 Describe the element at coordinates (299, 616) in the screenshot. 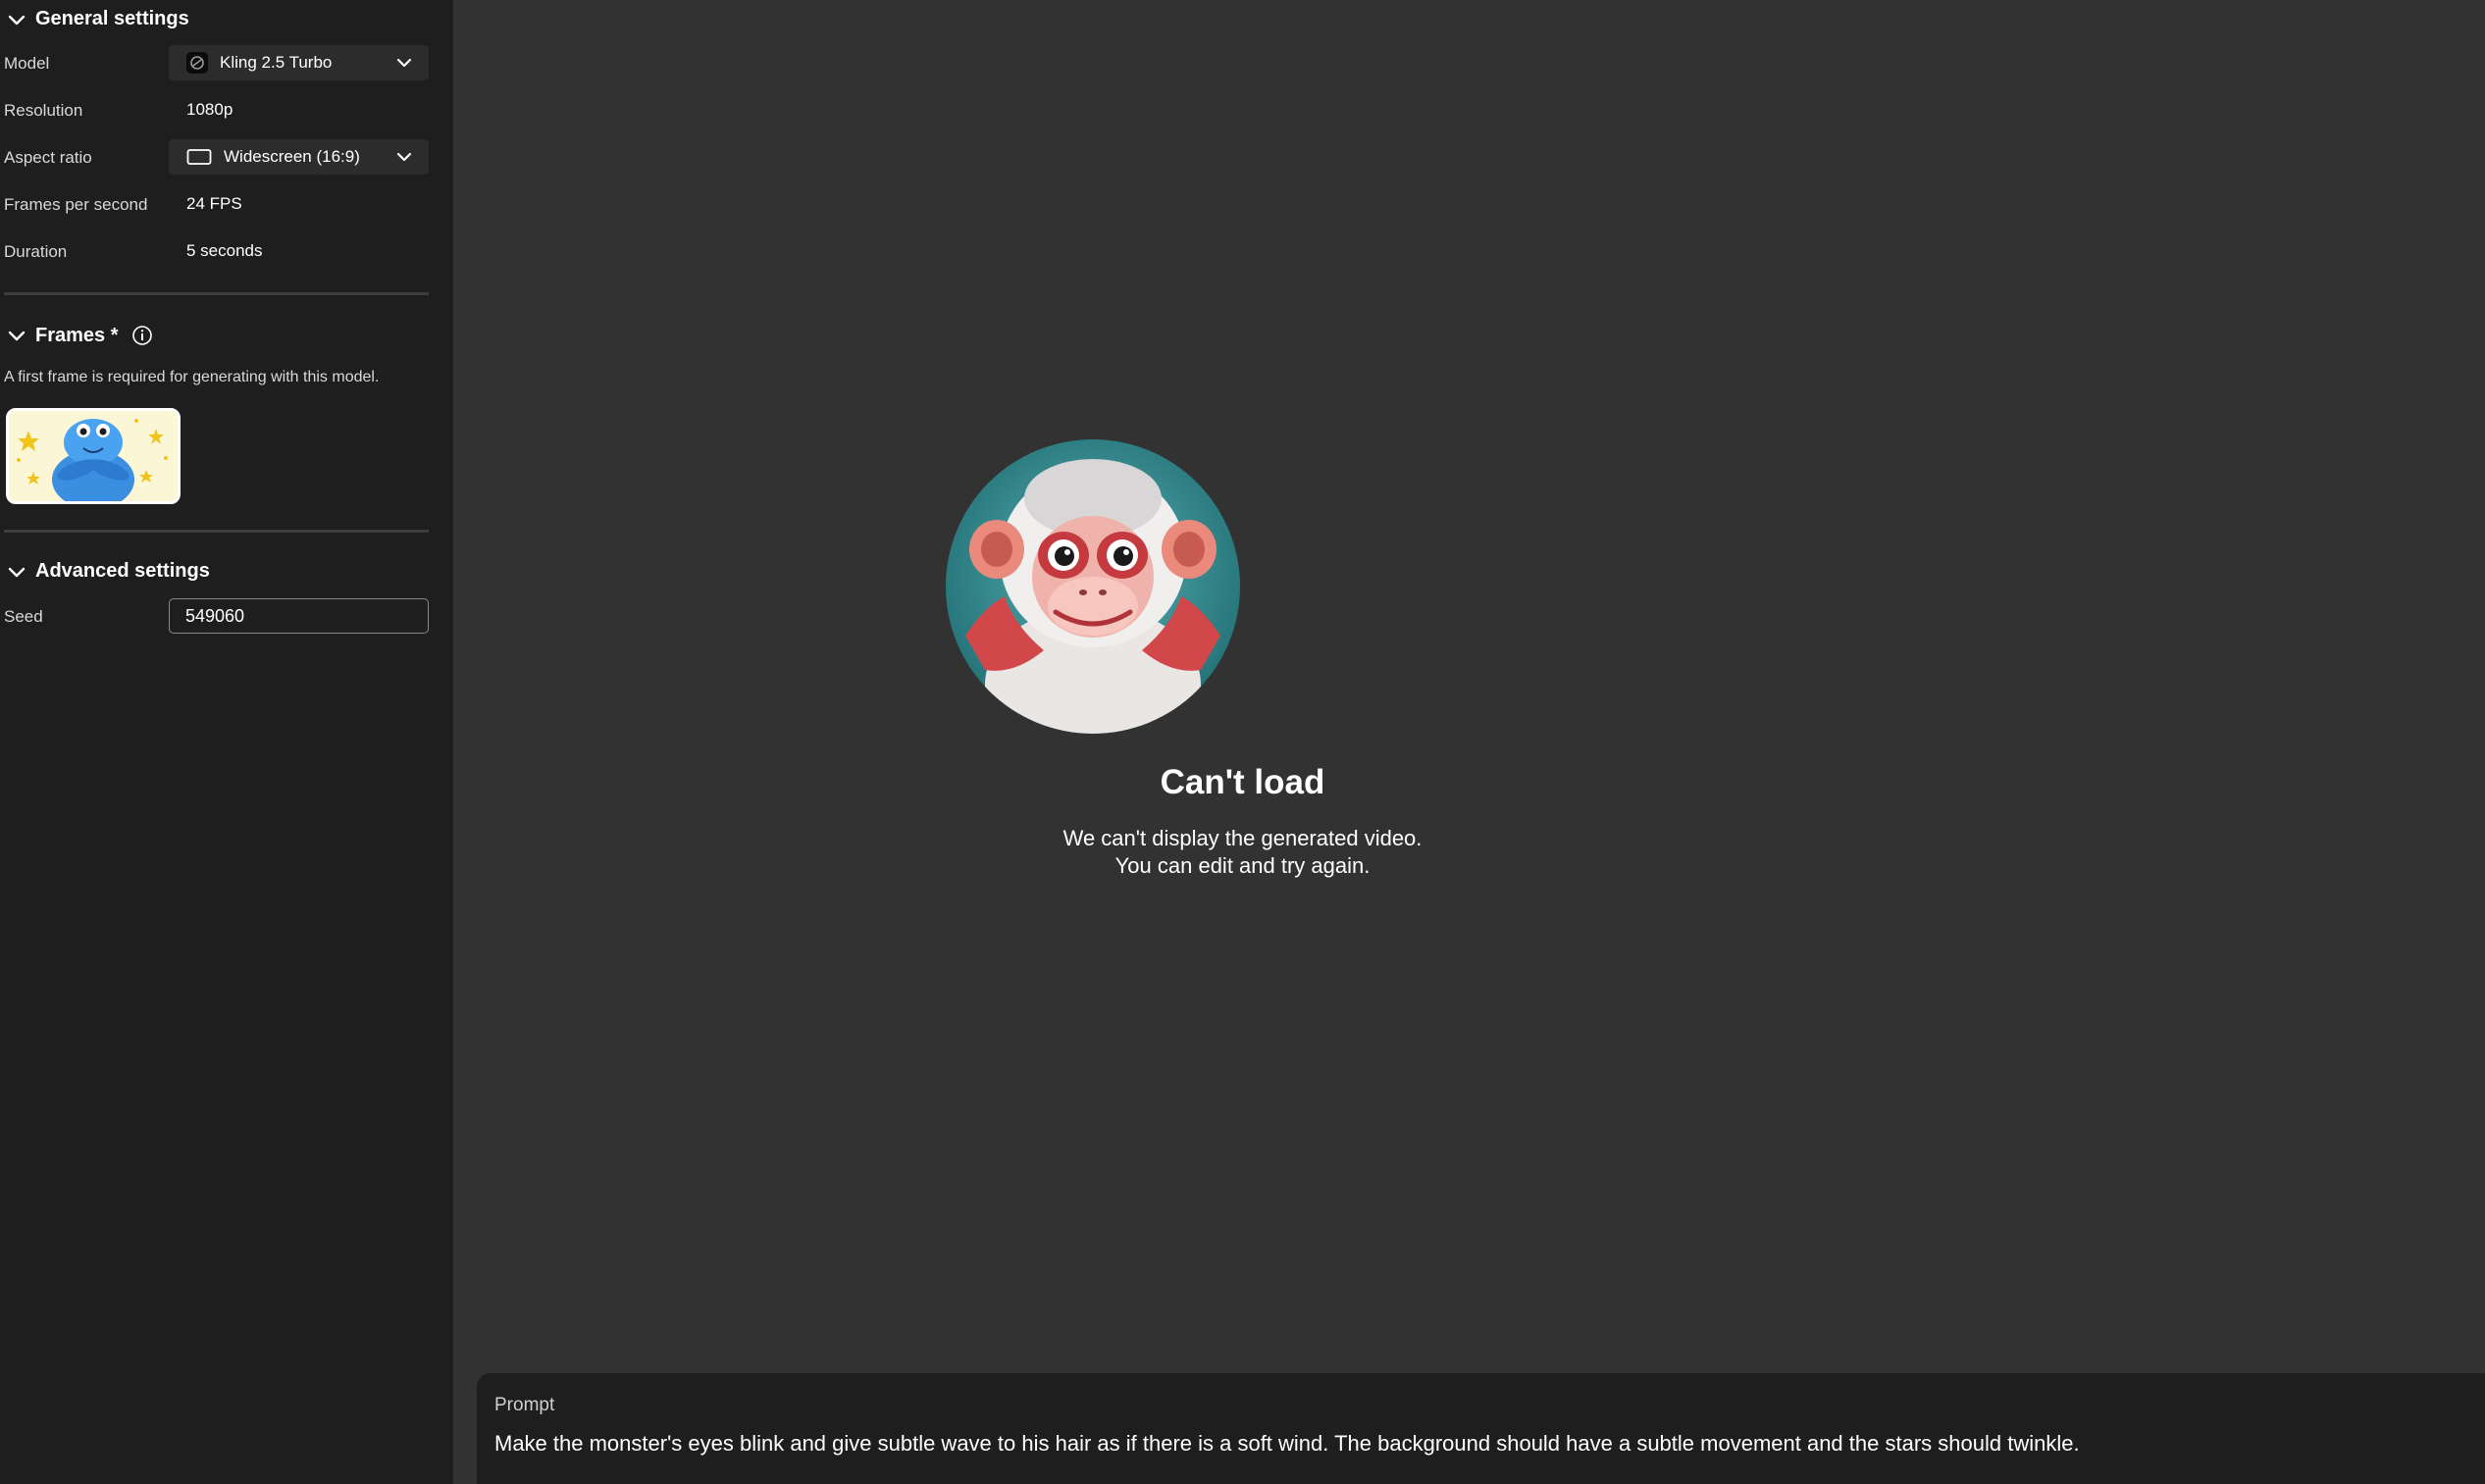

I see `seed-input` at that location.